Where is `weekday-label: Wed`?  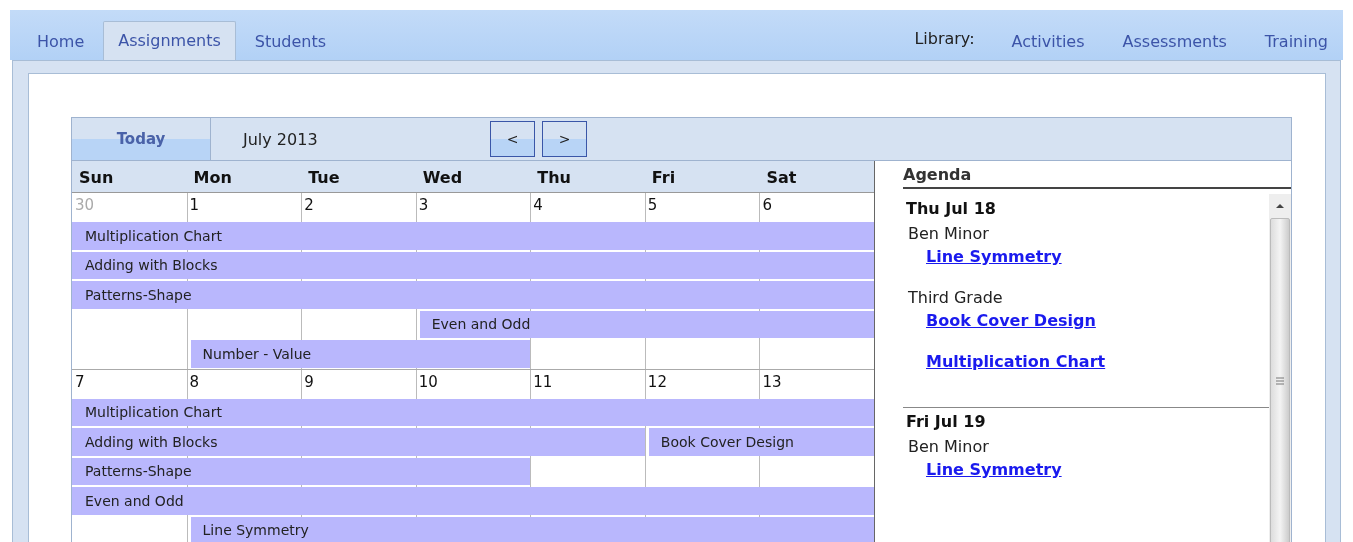 weekday-label: Wed is located at coordinates (442, 178).